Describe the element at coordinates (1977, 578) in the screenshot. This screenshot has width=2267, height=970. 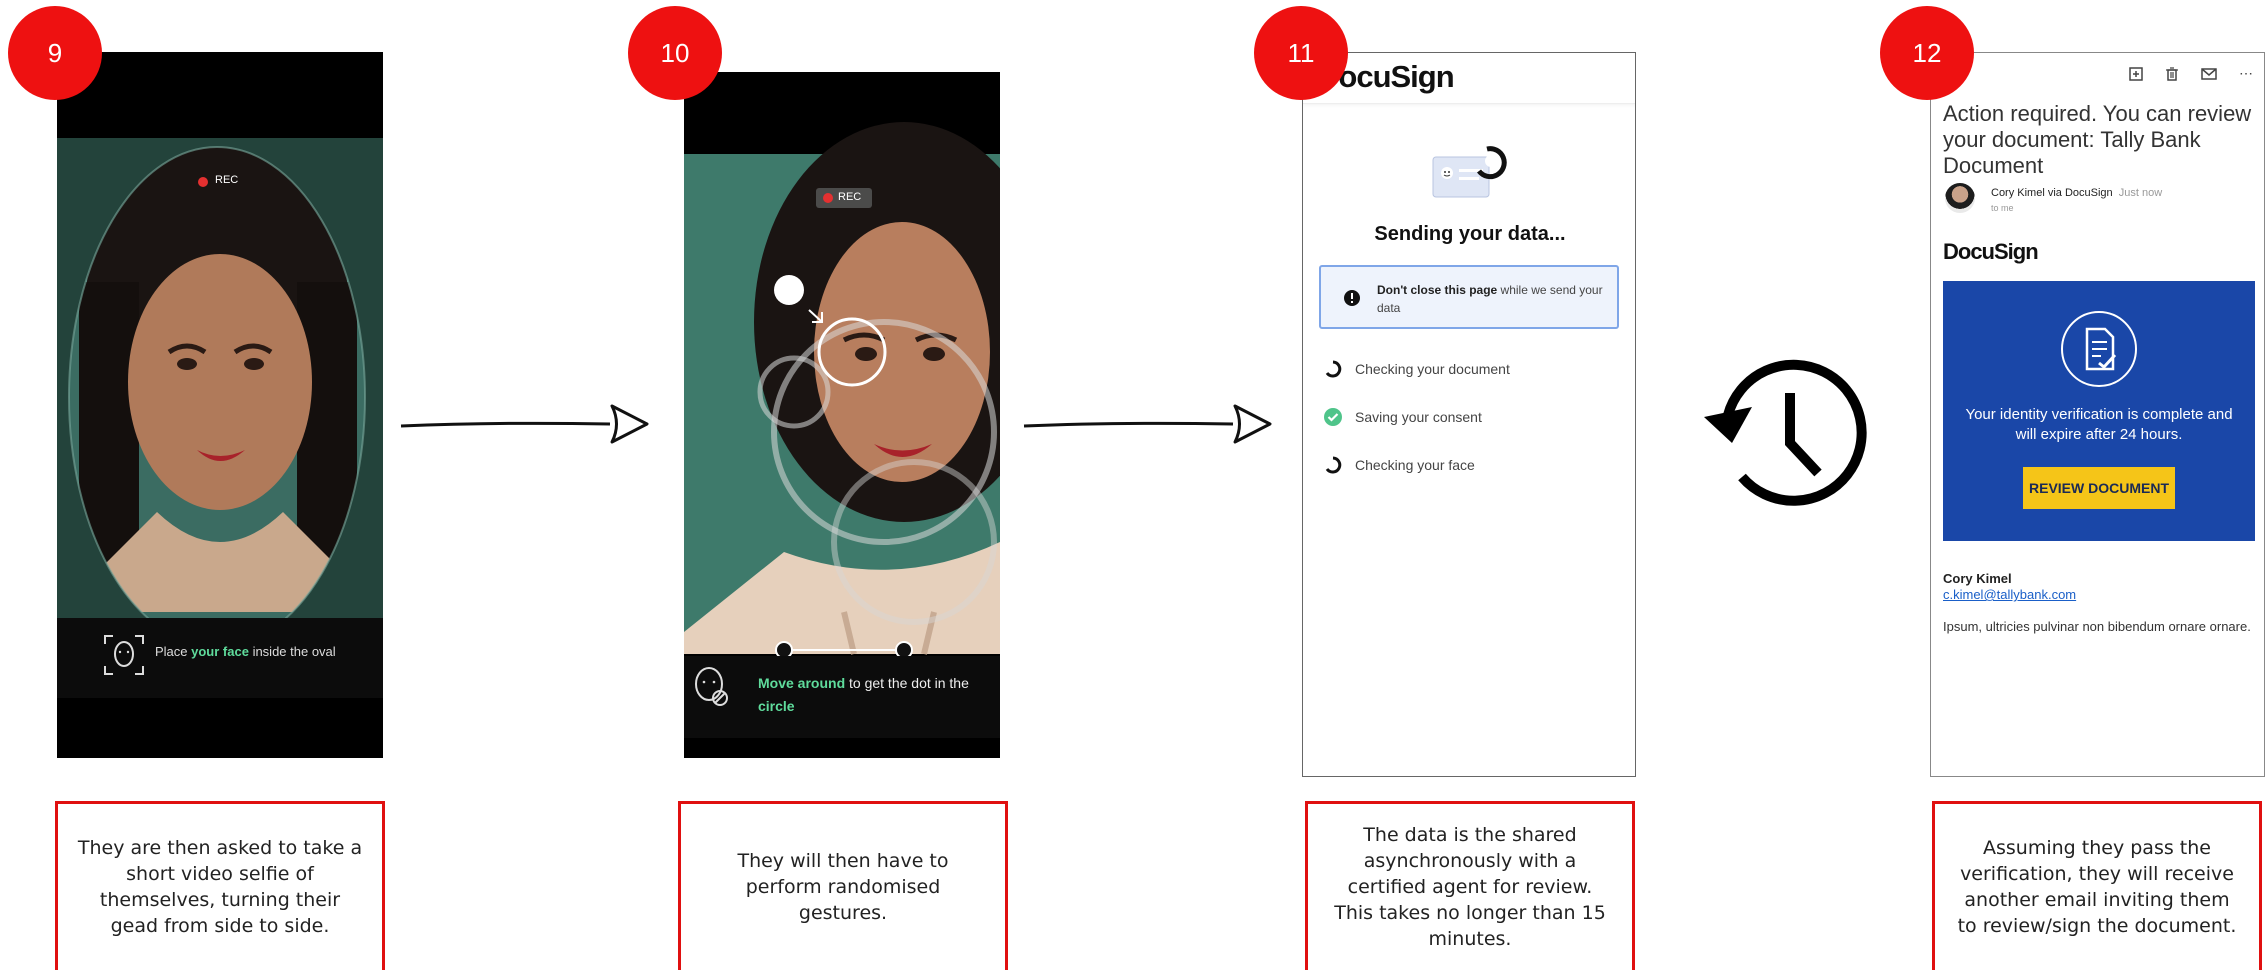
I see `signer-name: Cory Kimel` at that location.